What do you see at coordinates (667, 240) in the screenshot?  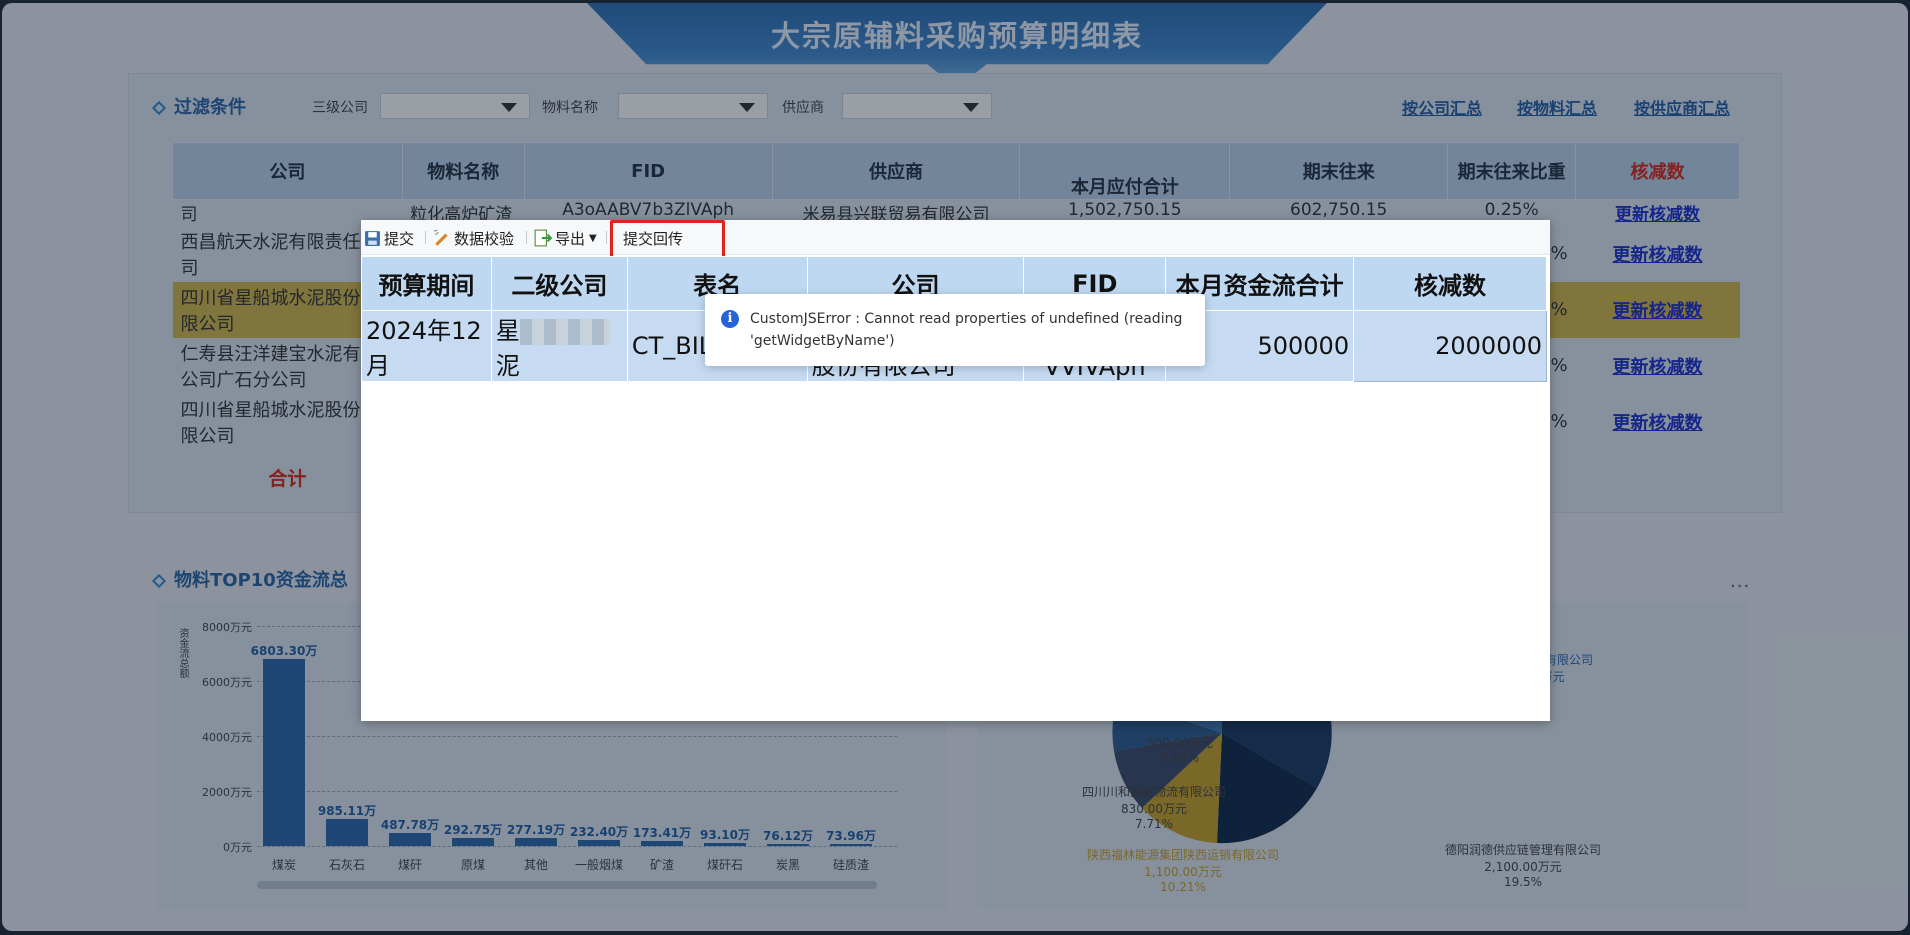 I see `highlight-box` at bounding box center [667, 240].